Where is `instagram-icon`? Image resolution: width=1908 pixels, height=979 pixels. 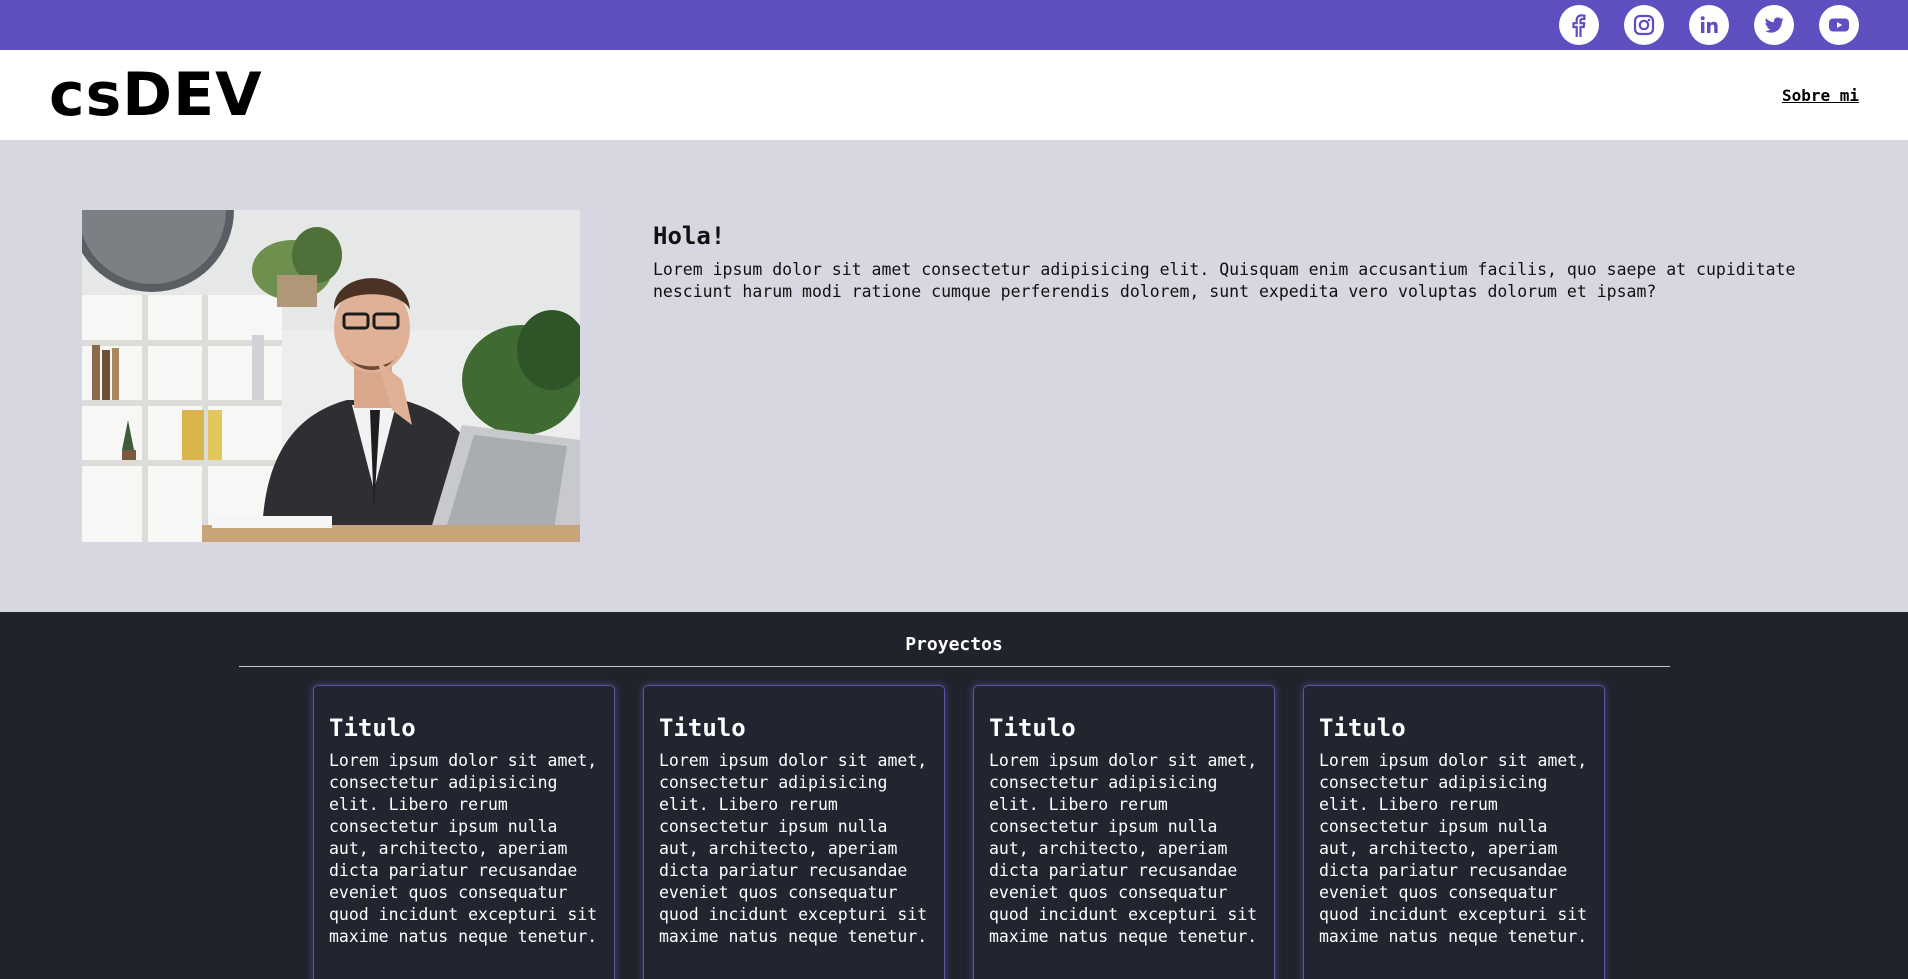 instagram-icon is located at coordinates (1644, 25).